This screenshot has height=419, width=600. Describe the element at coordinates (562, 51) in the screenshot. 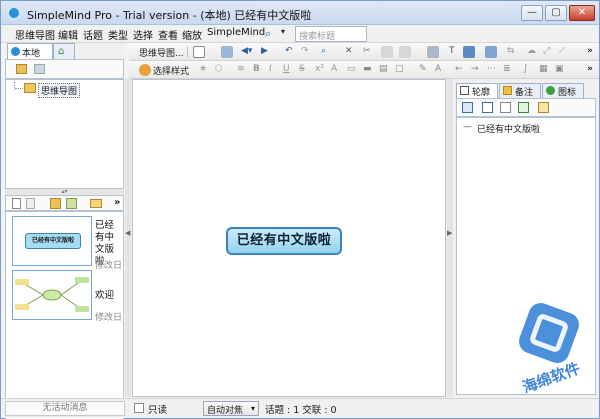

I see `connector-icon: ⟋` at that location.